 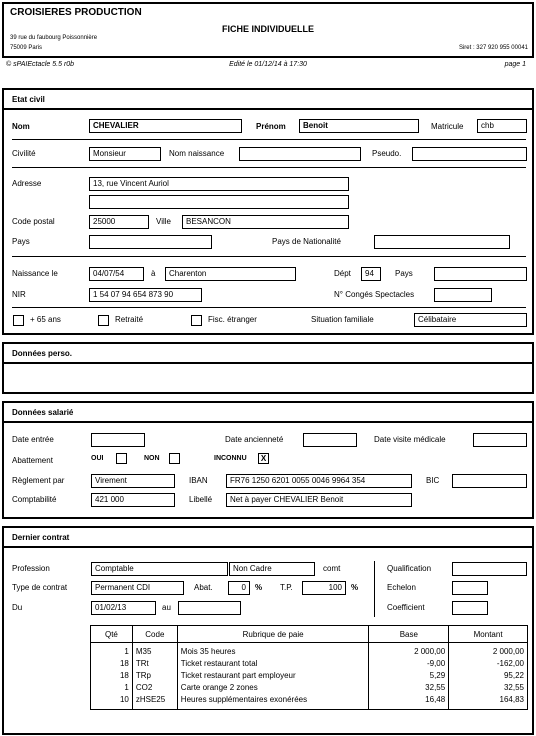 I want to click on pays-naissance-field, so click(x=480, y=274).